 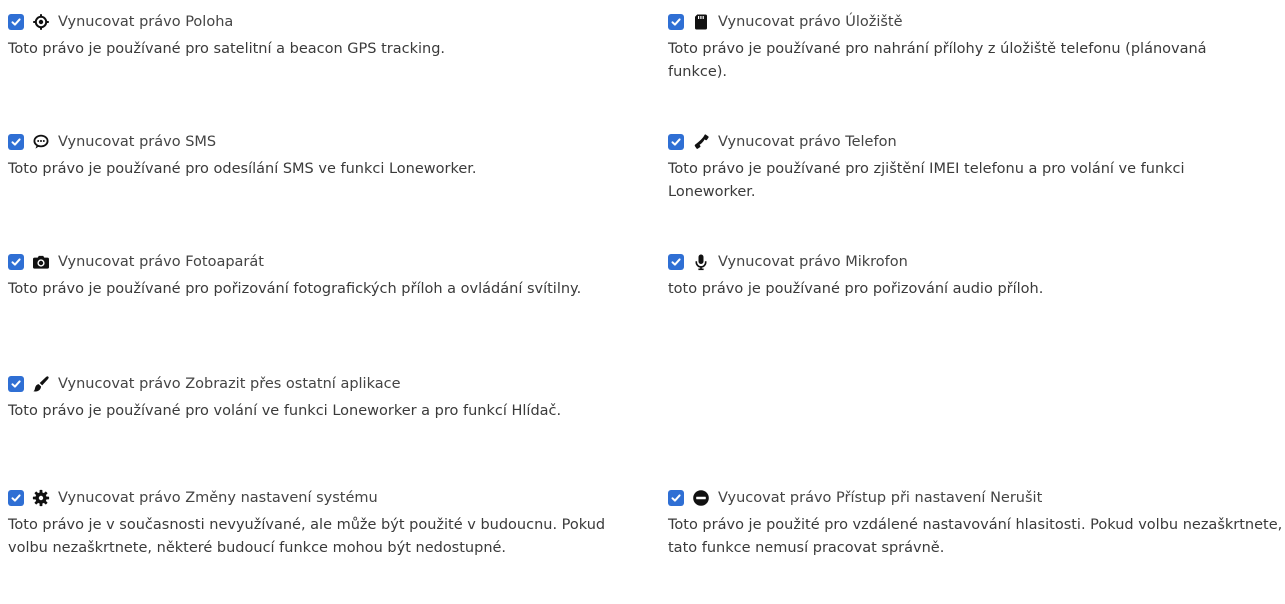 I want to click on permission-header: Vynucovat právo Telefon, so click(x=963, y=142).